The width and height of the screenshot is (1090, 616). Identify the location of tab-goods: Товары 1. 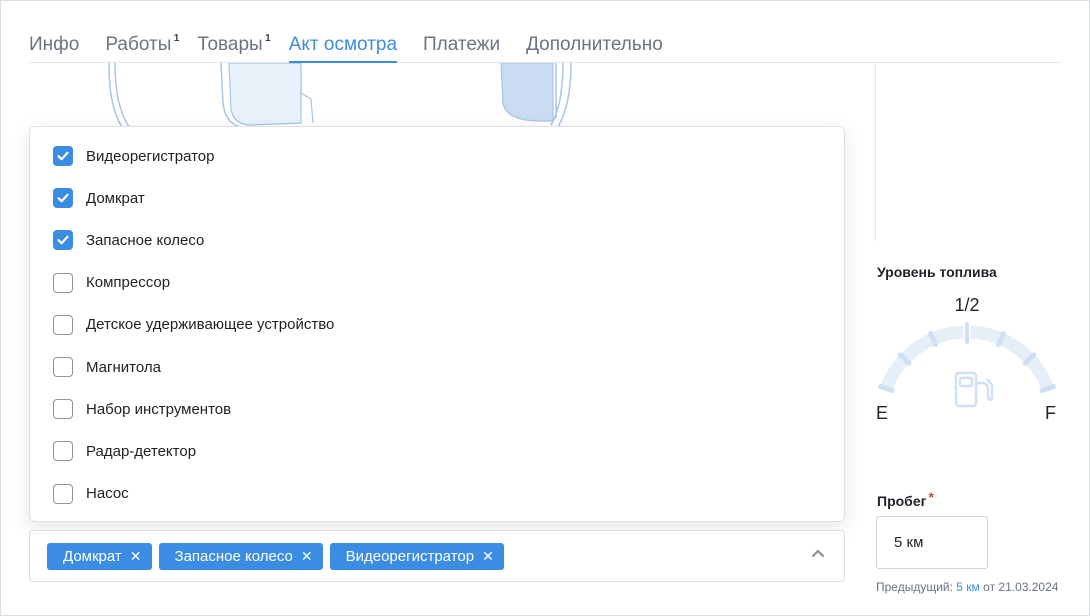
(233, 48).